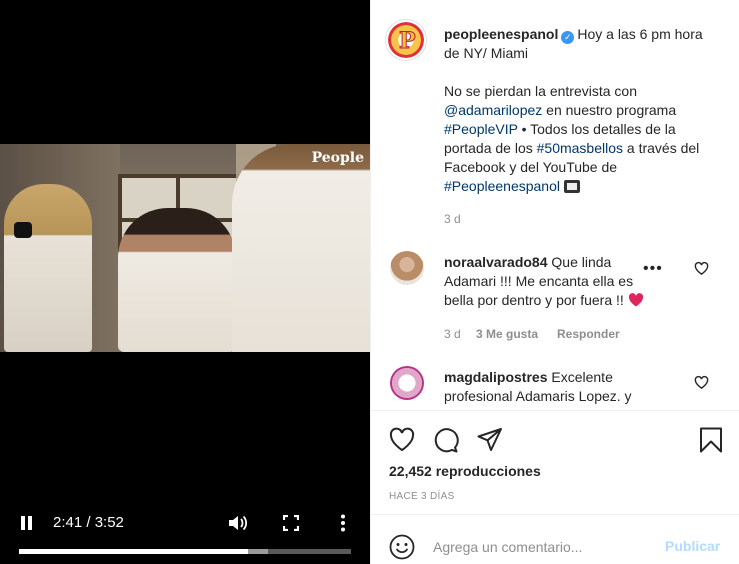  I want to click on red-heart-emoji-icon, so click(635, 300).